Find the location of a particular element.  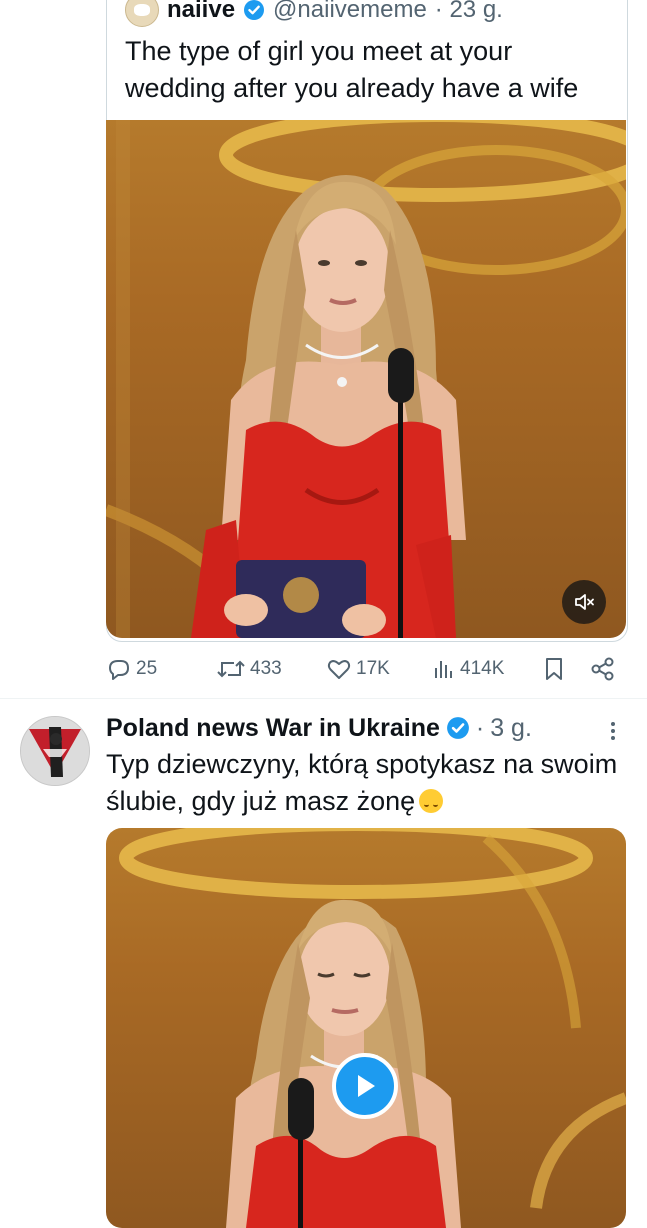

post-header: Poland news War in Ukraine · 3 g. is located at coordinates (319, 728).